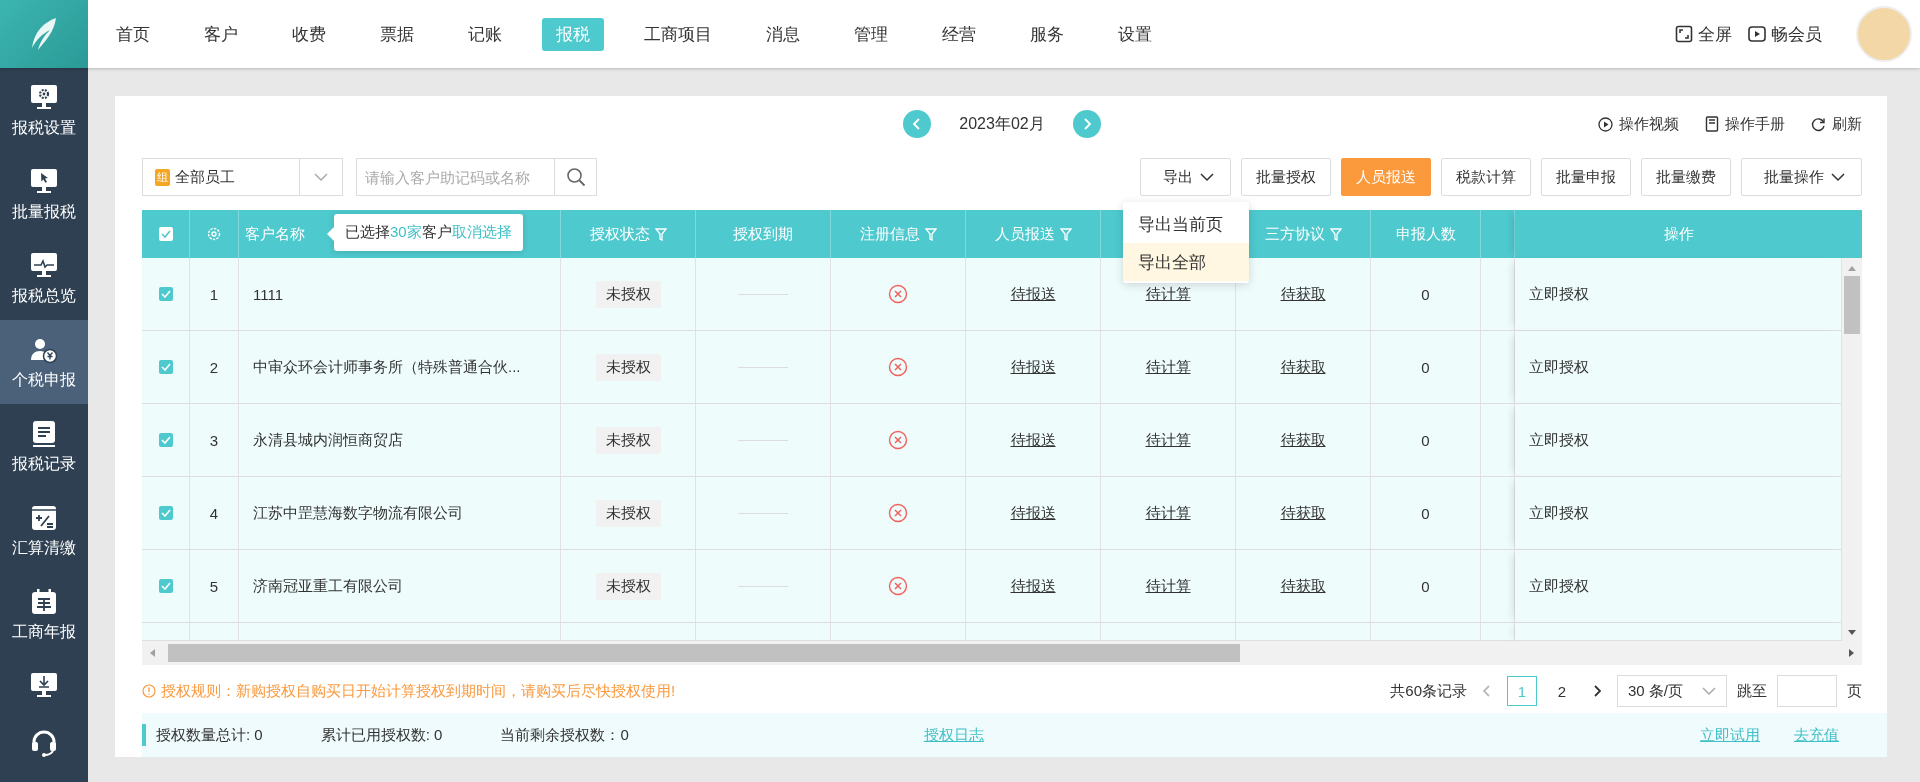  What do you see at coordinates (1672, 691) in the screenshot?
I see `page-size-select: 30 条/页` at bounding box center [1672, 691].